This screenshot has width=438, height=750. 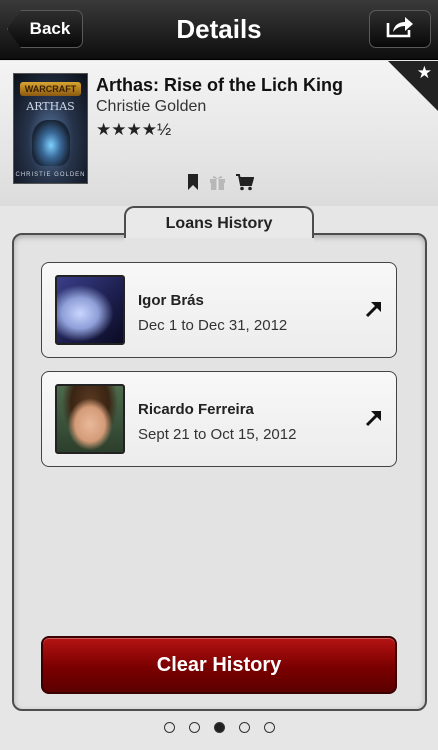 I want to click on loan-item: Igor Brás Dec 1 to Dec 31, 2012, so click(x=219, y=310).